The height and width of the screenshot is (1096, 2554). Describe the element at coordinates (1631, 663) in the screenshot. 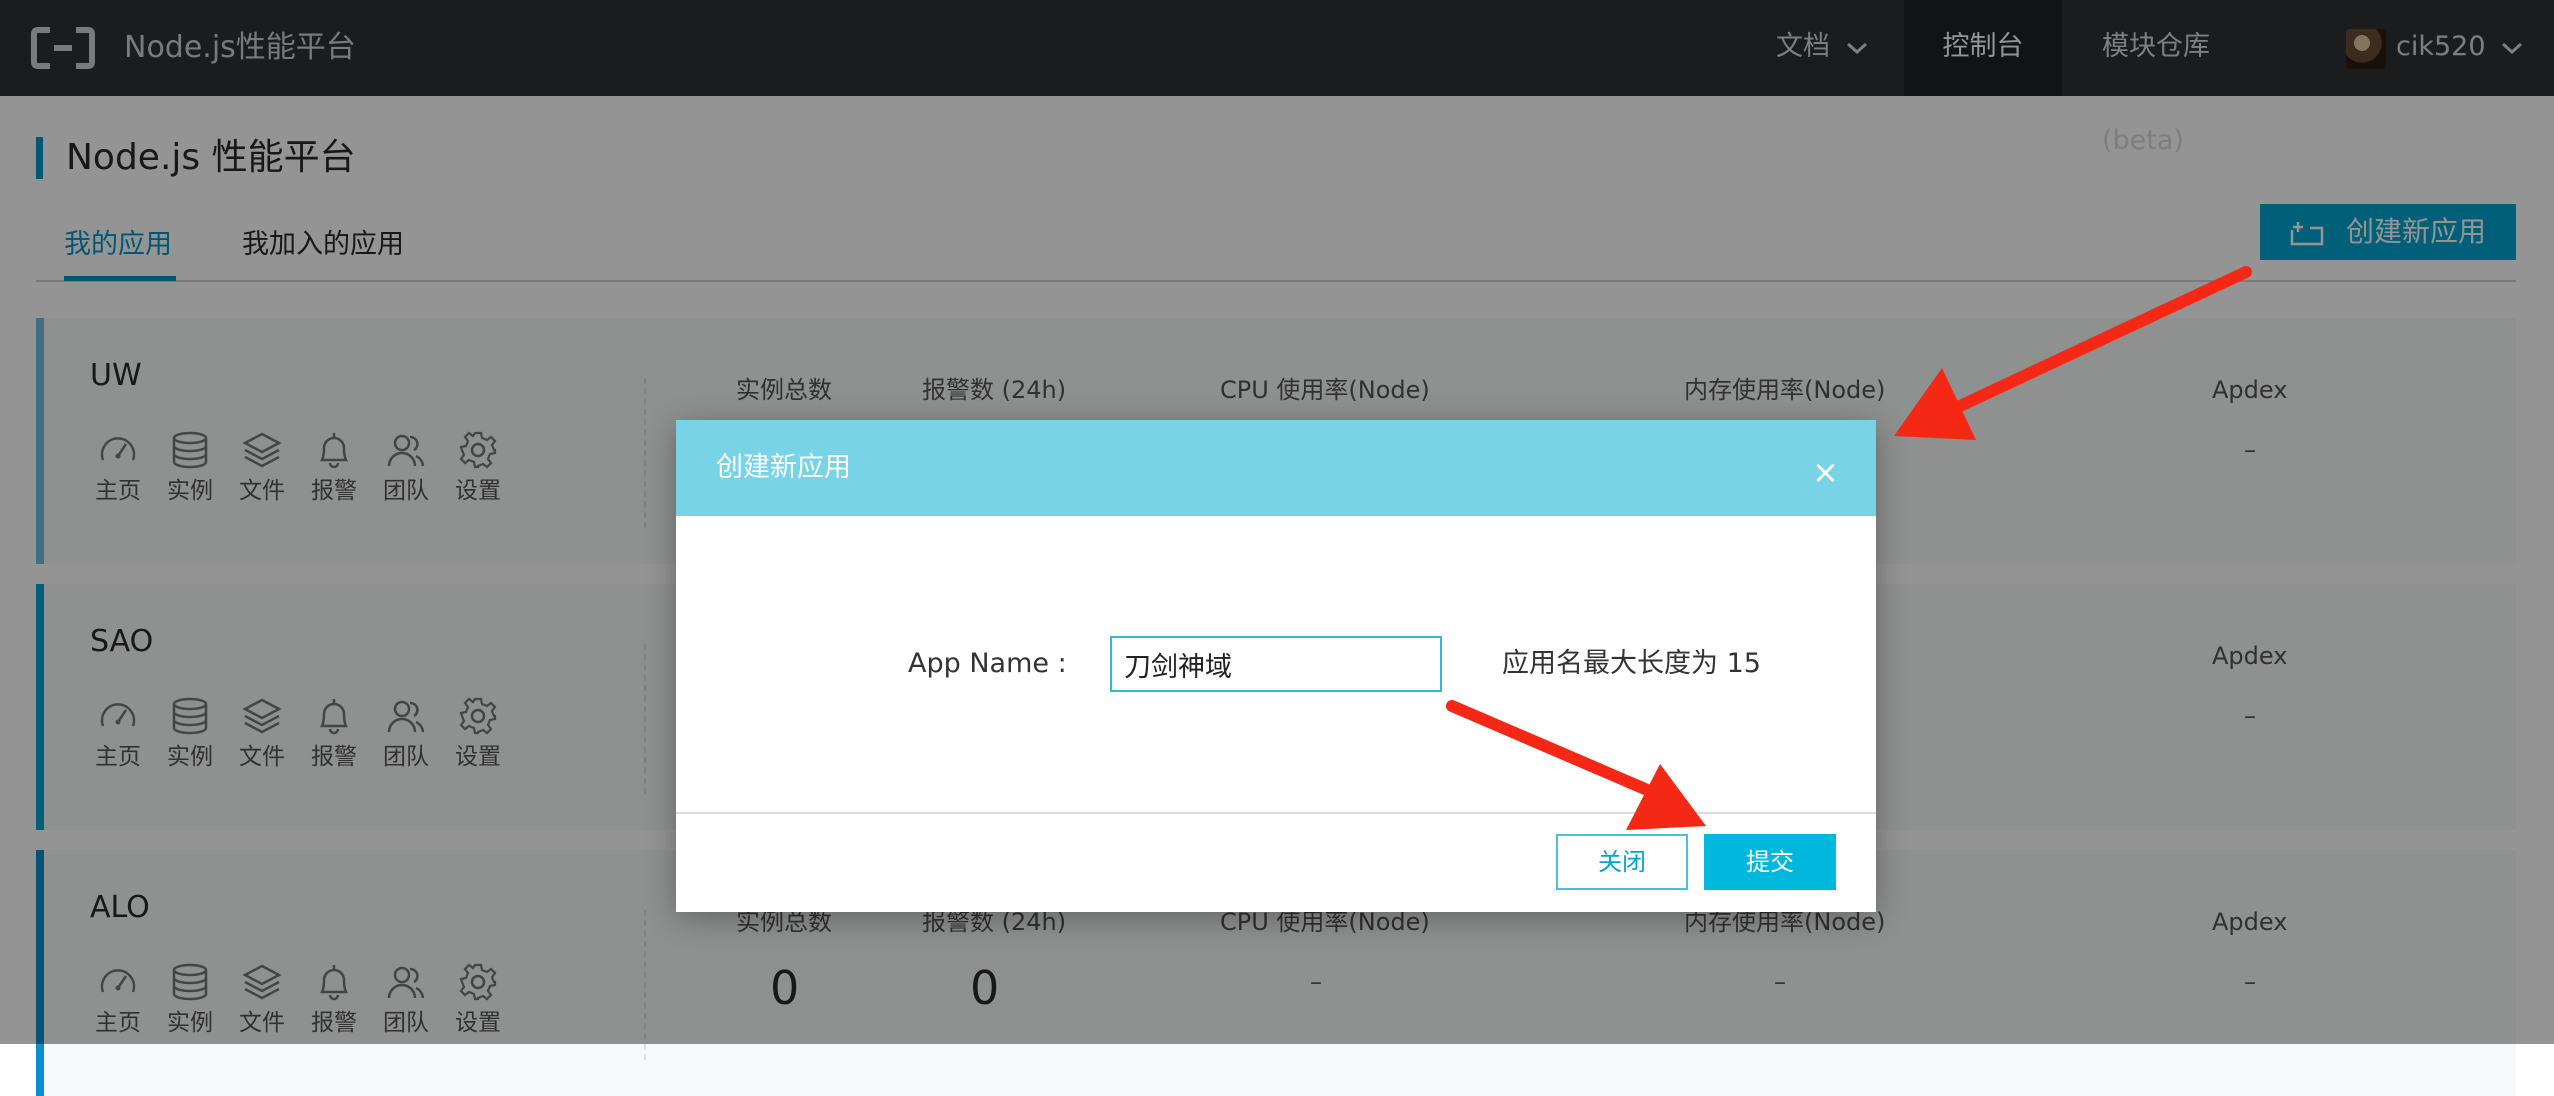

I see `app-name-hint: 应用名最大长度为 15` at that location.